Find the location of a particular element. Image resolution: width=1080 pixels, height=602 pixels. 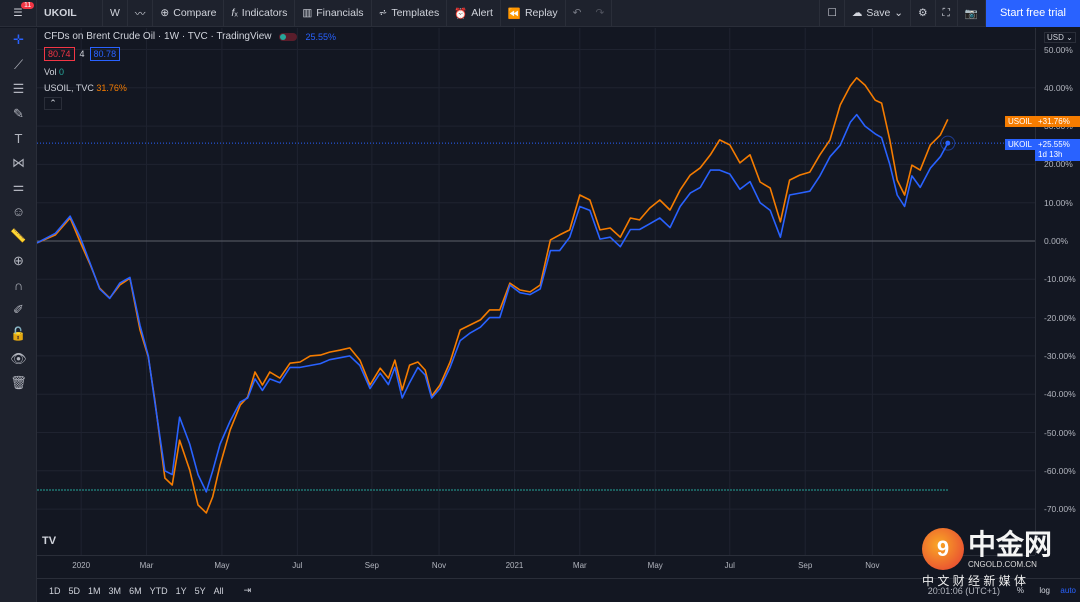

collapse-legend-button: ⌃ is located at coordinates (53, 103).